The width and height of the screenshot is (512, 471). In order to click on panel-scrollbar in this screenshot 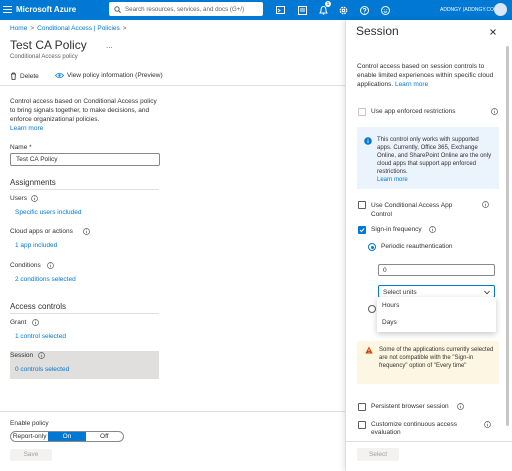, I will do `click(507, 236)`.